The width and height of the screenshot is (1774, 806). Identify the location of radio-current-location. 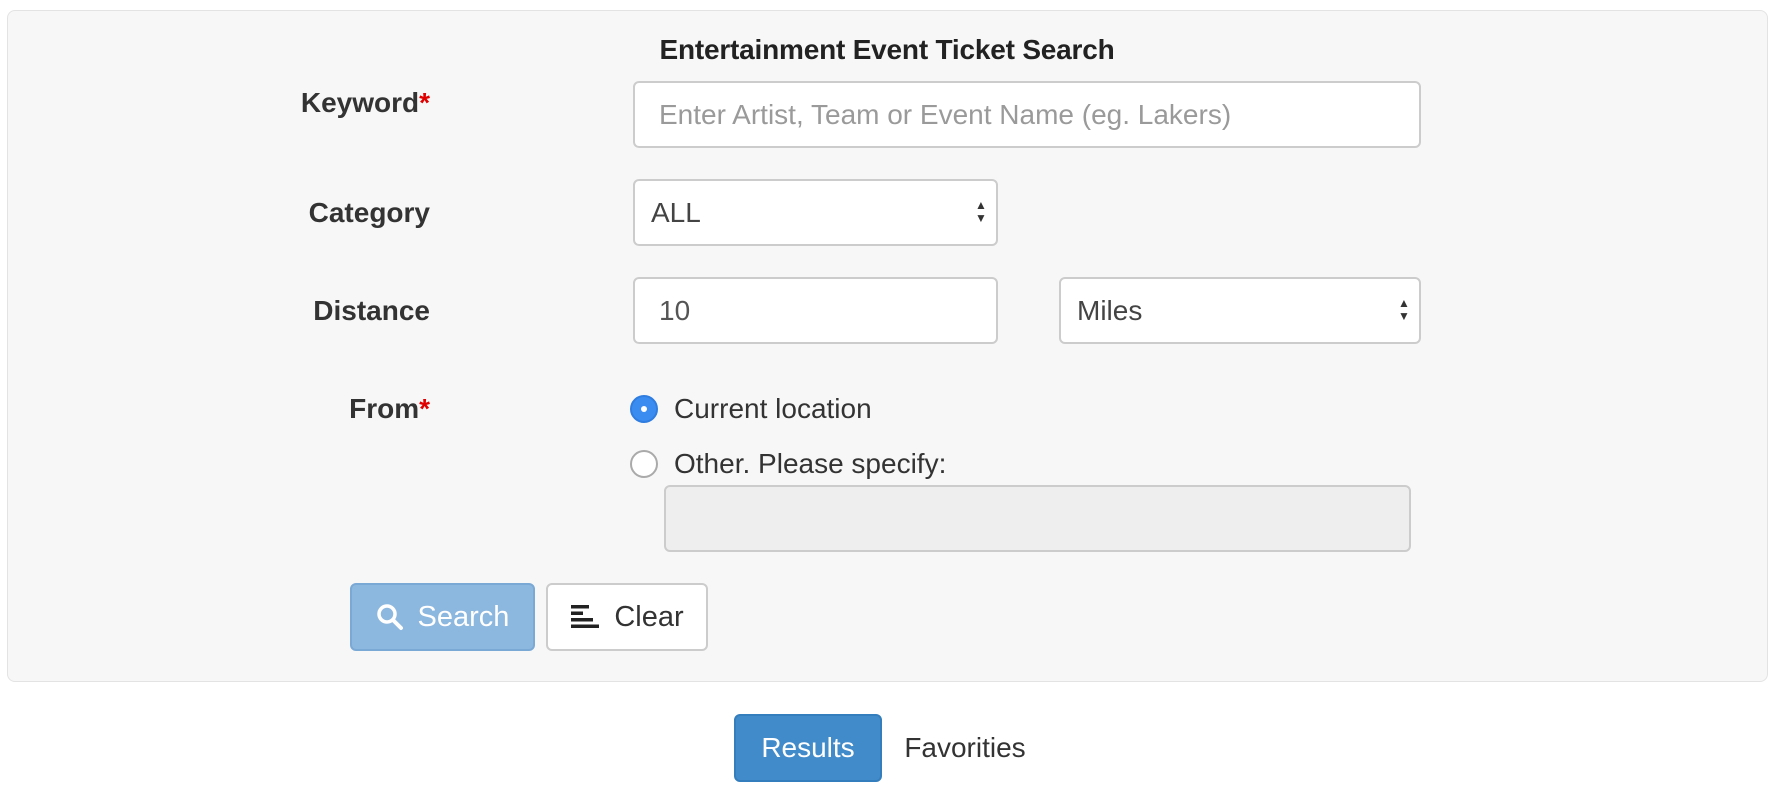
(644, 409).